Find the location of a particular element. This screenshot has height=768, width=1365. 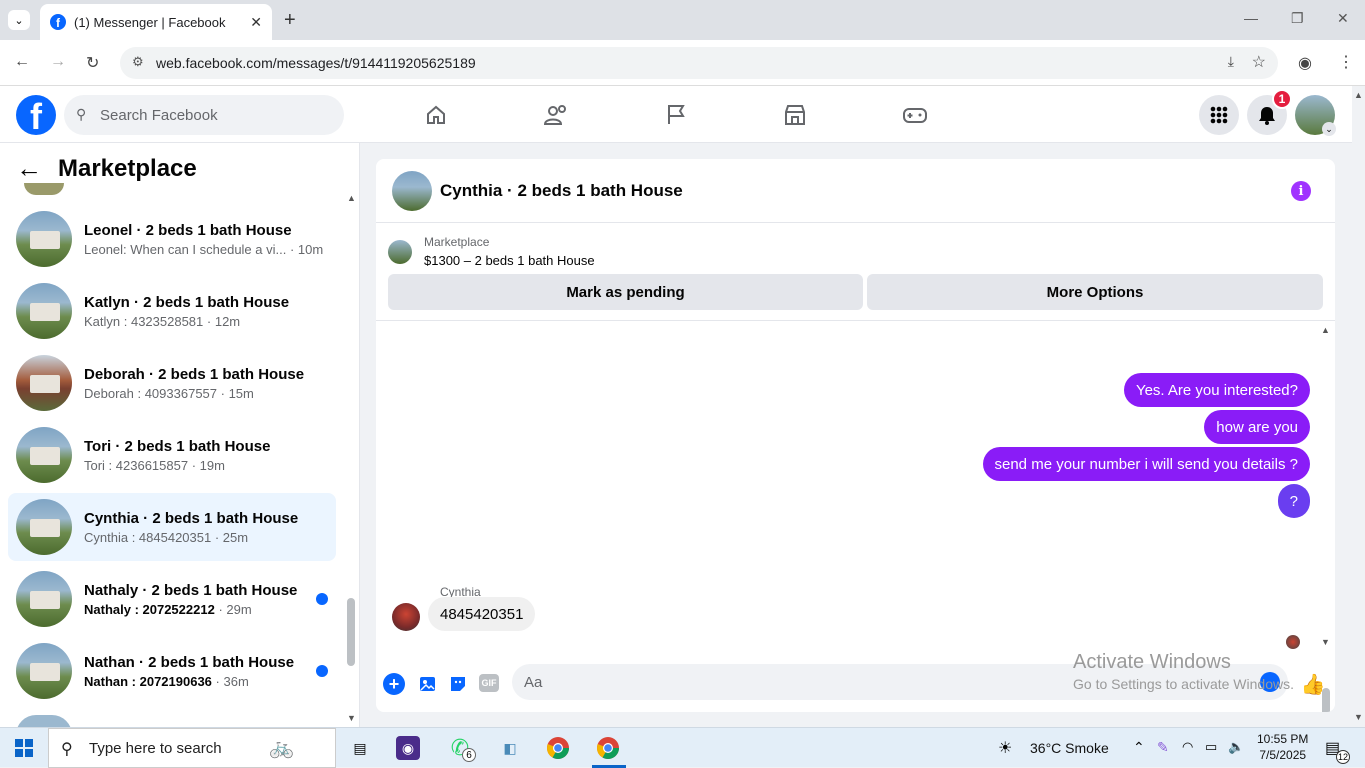

pages-flag-icon is located at coordinates (676, 115).